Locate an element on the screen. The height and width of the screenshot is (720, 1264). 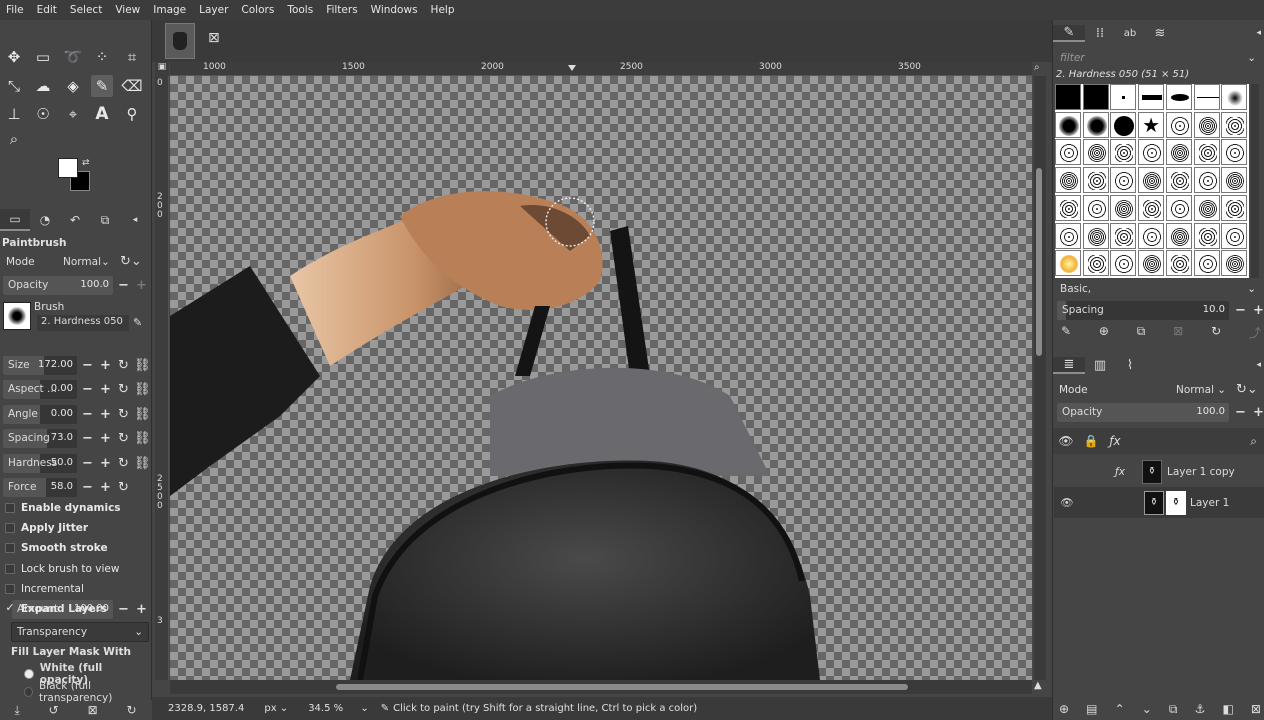
menu-help: Help is located at coordinates (443, 10).